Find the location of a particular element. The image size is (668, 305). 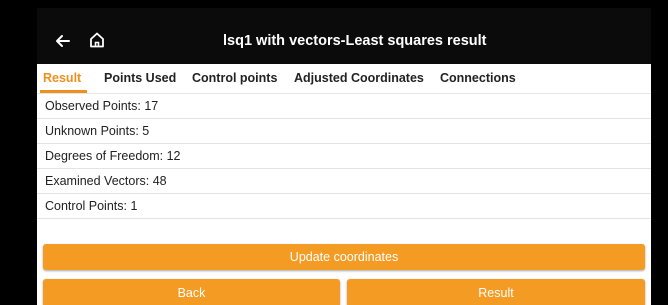

result-row-degrees-of-freedom: Degrees of Freedom: 12 is located at coordinates (344, 156).